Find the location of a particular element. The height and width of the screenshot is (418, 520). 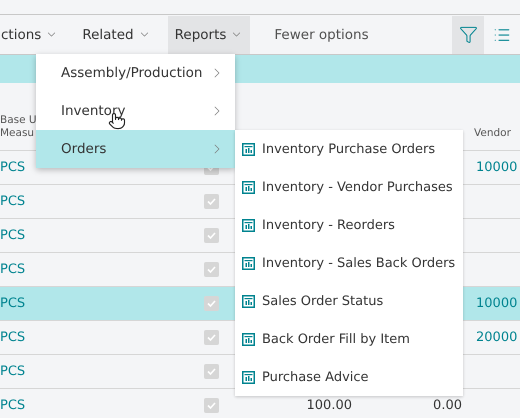

column-header: Vendor is located at coordinates (493, 133).